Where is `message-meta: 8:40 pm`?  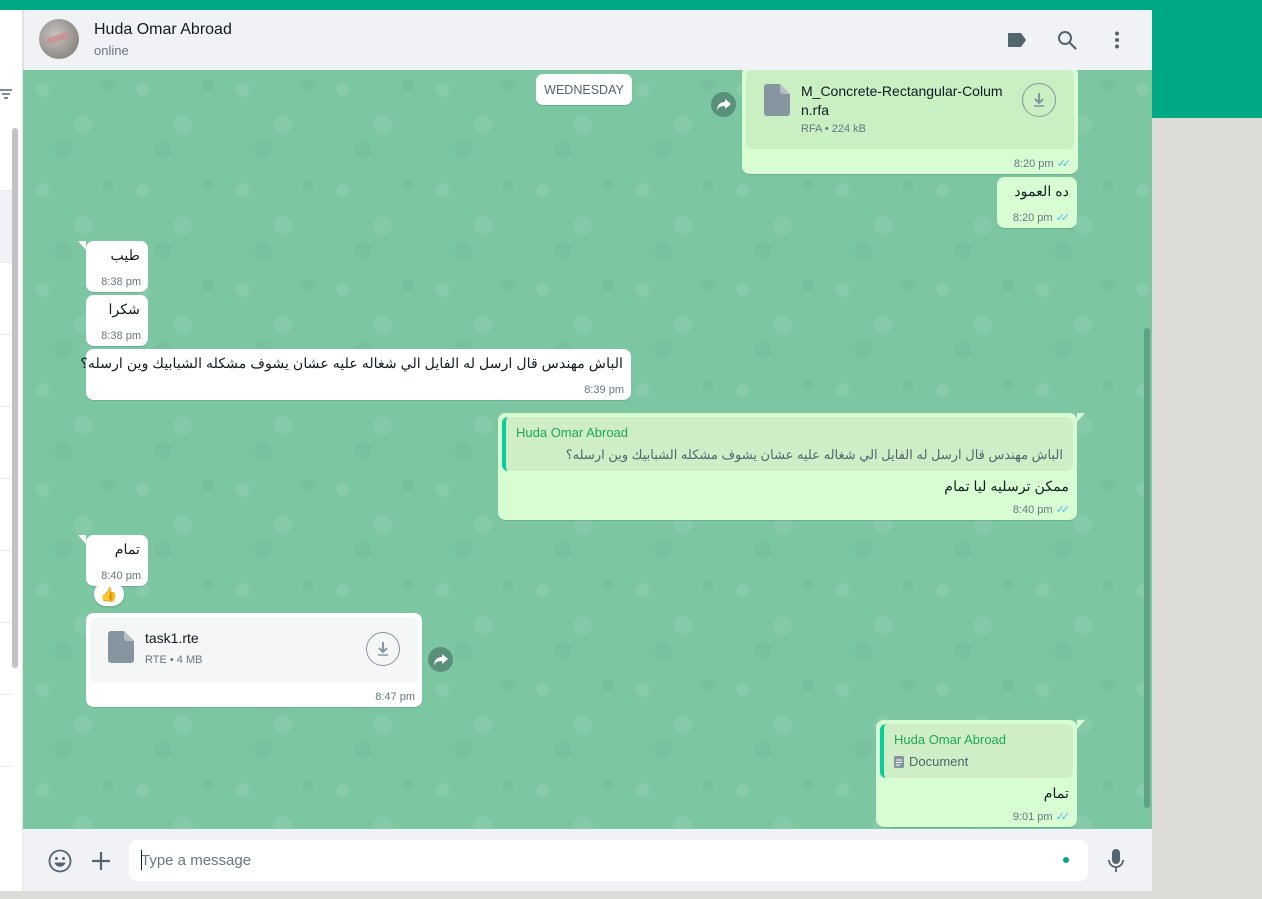
message-meta: 8:40 pm is located at coordinates (121, 576).